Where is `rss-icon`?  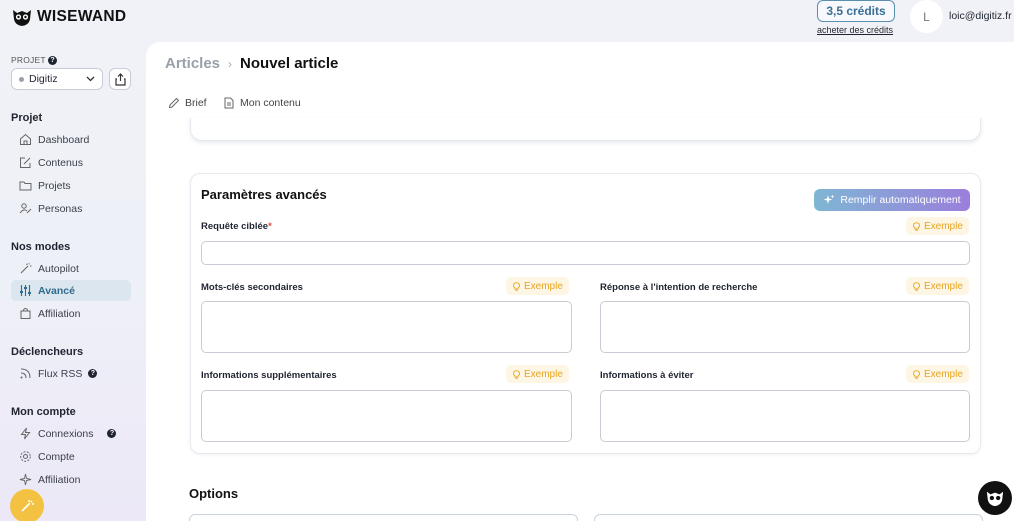 rss-icon is located at coordinates (25, 373).